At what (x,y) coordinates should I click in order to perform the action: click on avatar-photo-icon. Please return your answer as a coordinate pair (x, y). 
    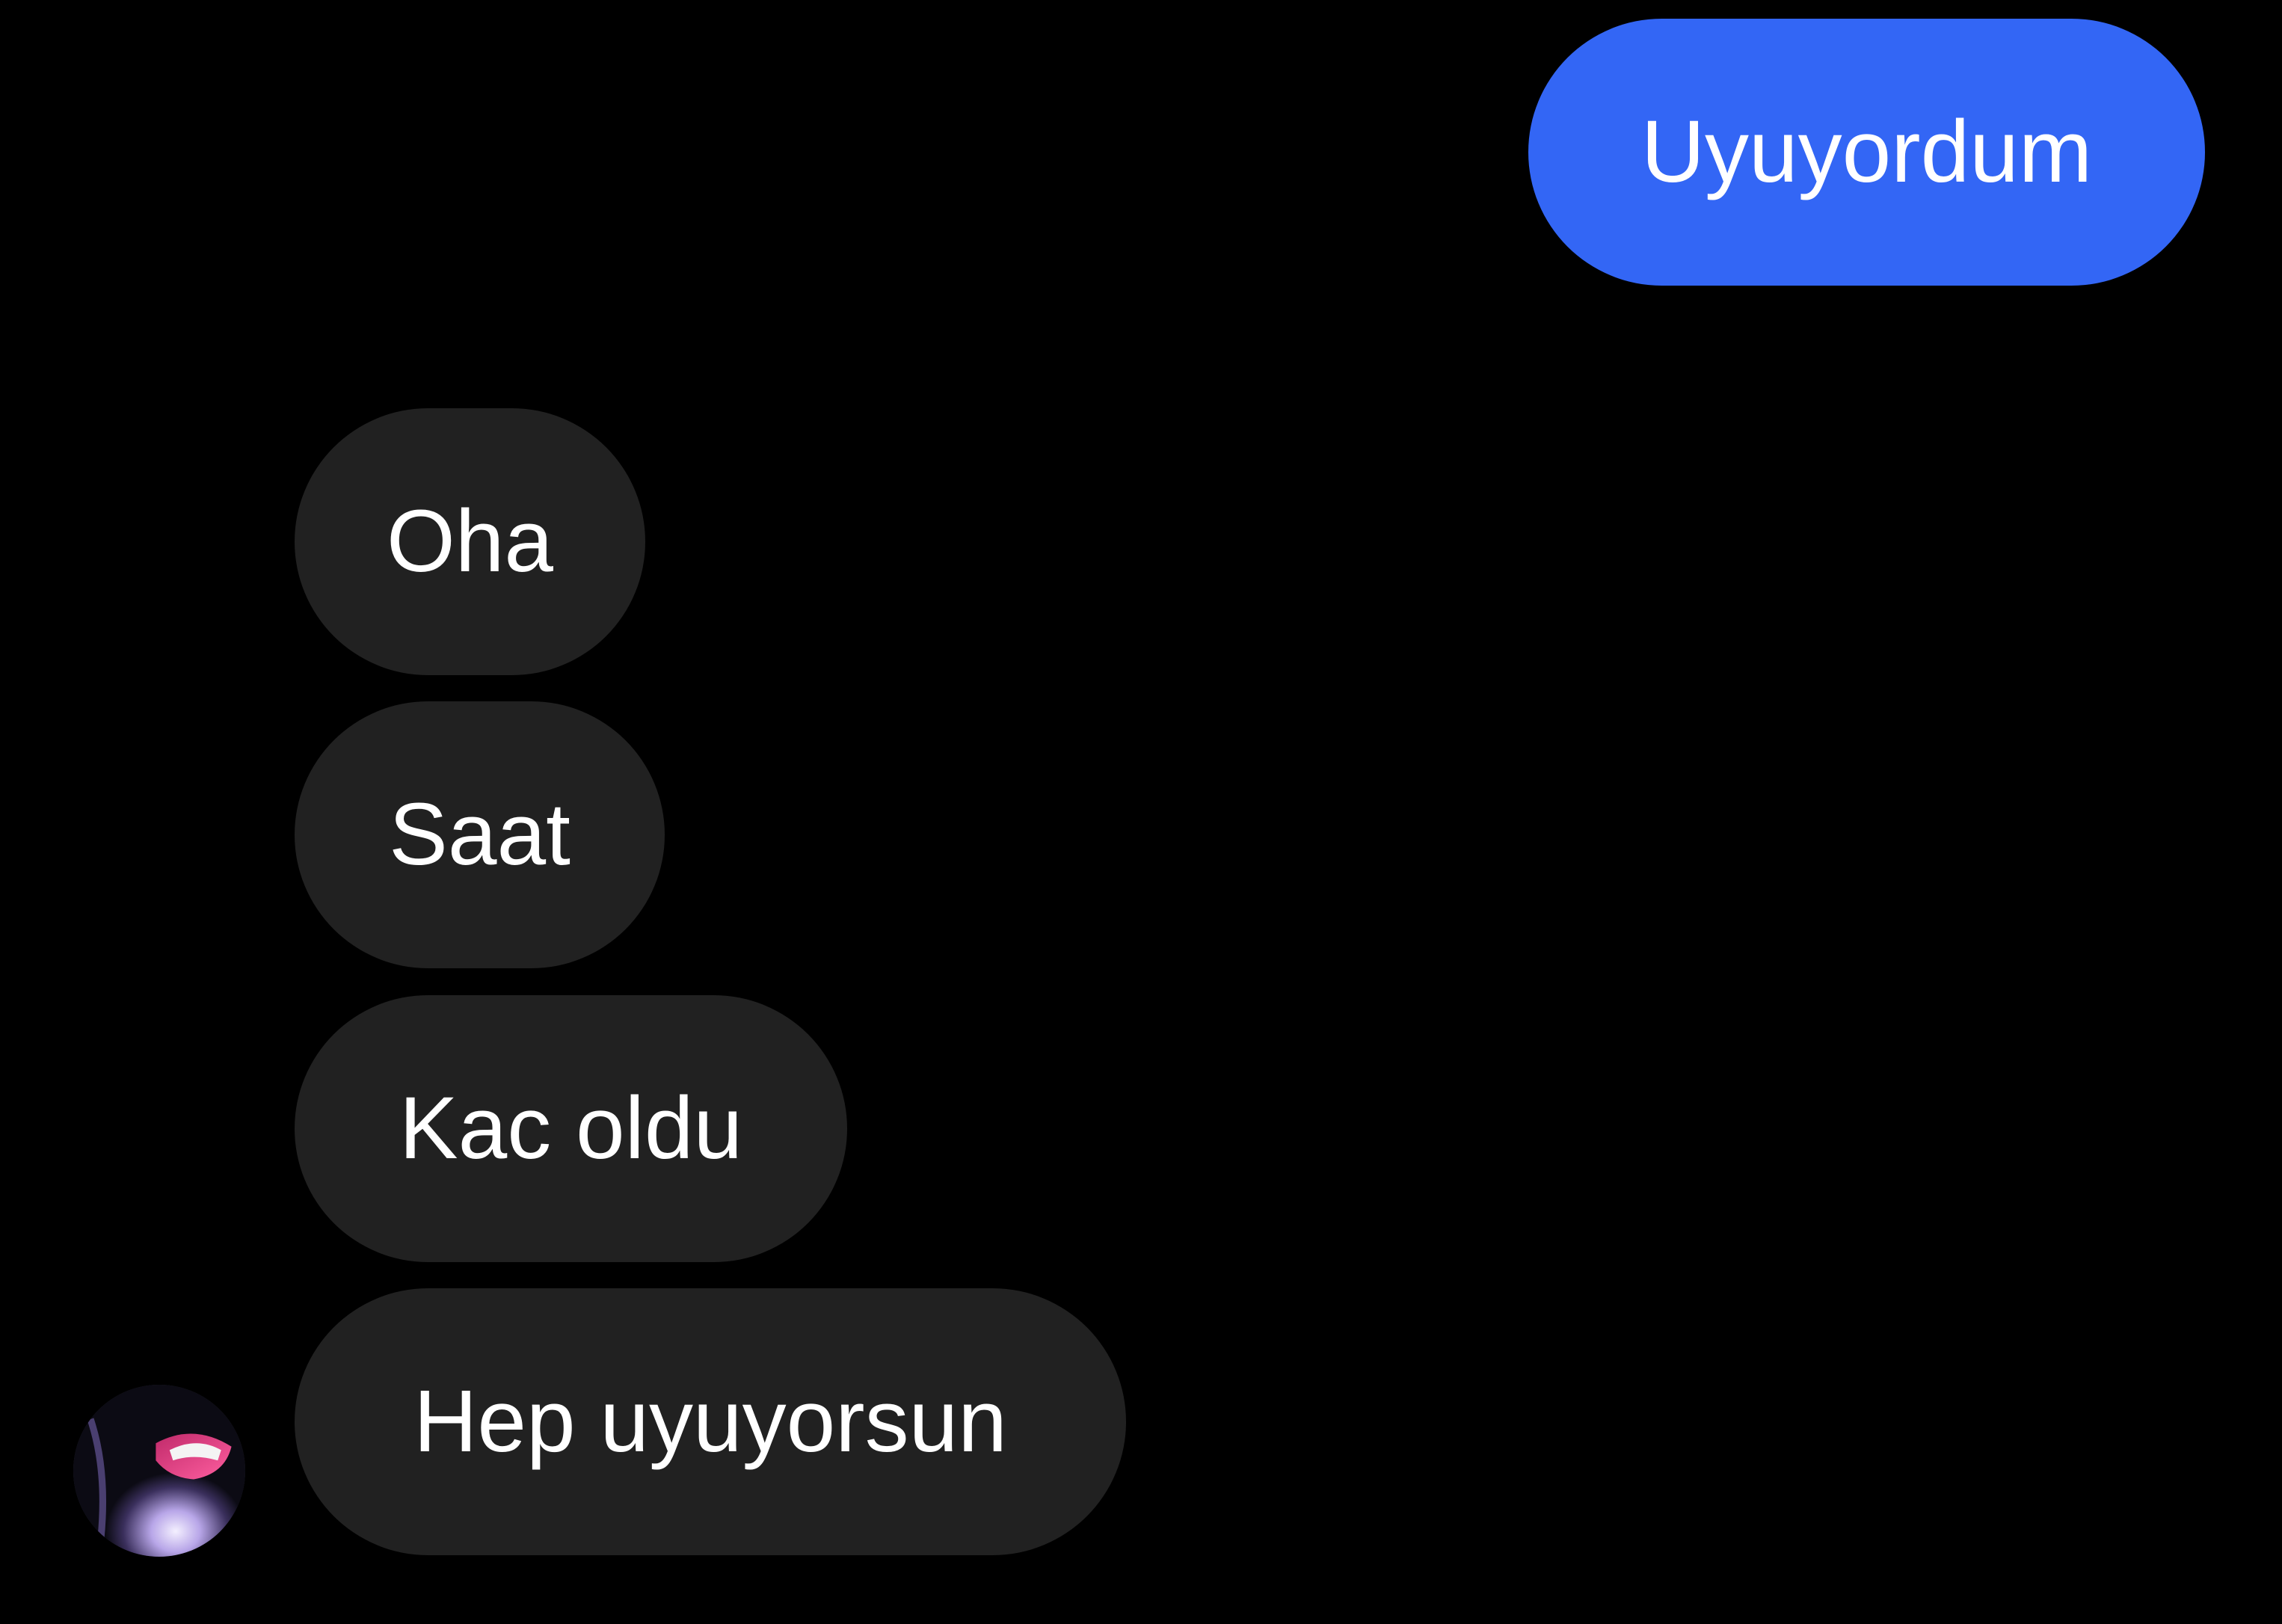
    Looking at the image, I should click on (159, 1471).